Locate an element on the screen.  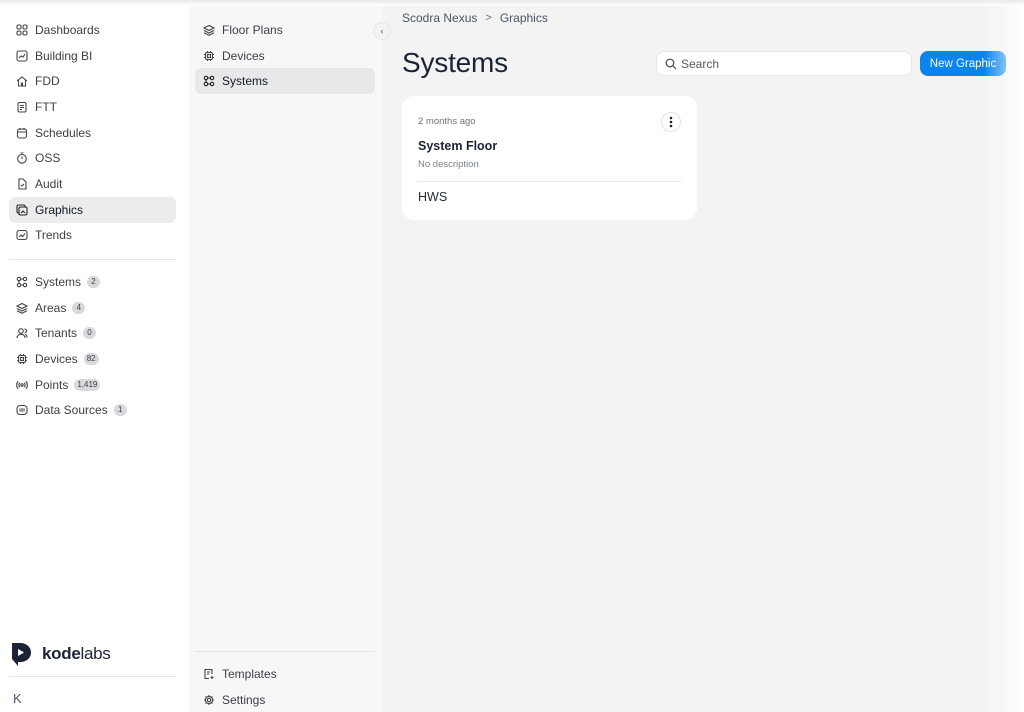
sidebar-item-label: Audit is located at coordinates (49, 183).